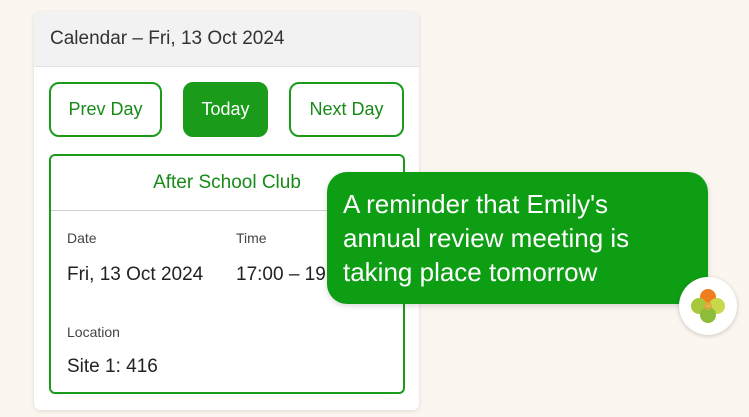 The width and height of the screenshot is (749, 417). Describe the element at coordinates (135, 274) in the screenshot. I see `date-value: Fri, 13 Oct 2024` at that location.